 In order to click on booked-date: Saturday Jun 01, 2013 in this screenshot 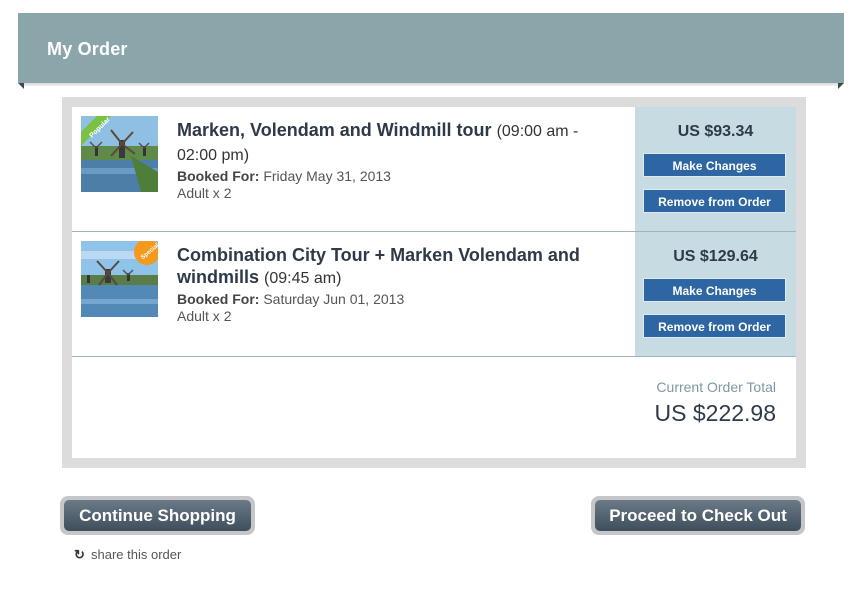, I will do `click(334, 299)`.